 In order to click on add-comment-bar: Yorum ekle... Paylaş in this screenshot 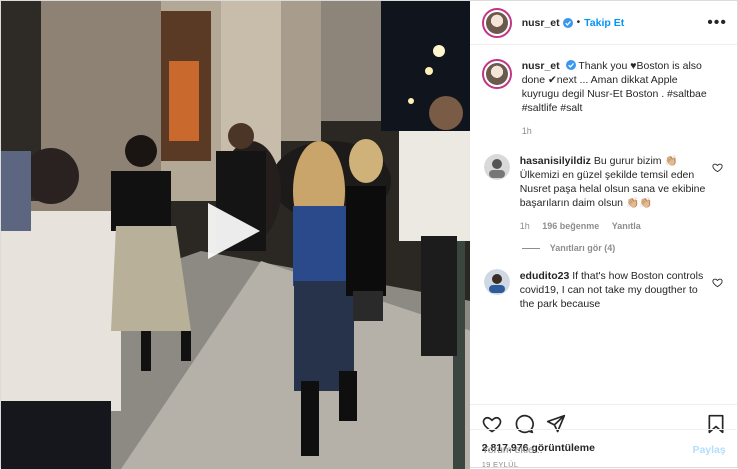, I will do `click(603, 449)`.